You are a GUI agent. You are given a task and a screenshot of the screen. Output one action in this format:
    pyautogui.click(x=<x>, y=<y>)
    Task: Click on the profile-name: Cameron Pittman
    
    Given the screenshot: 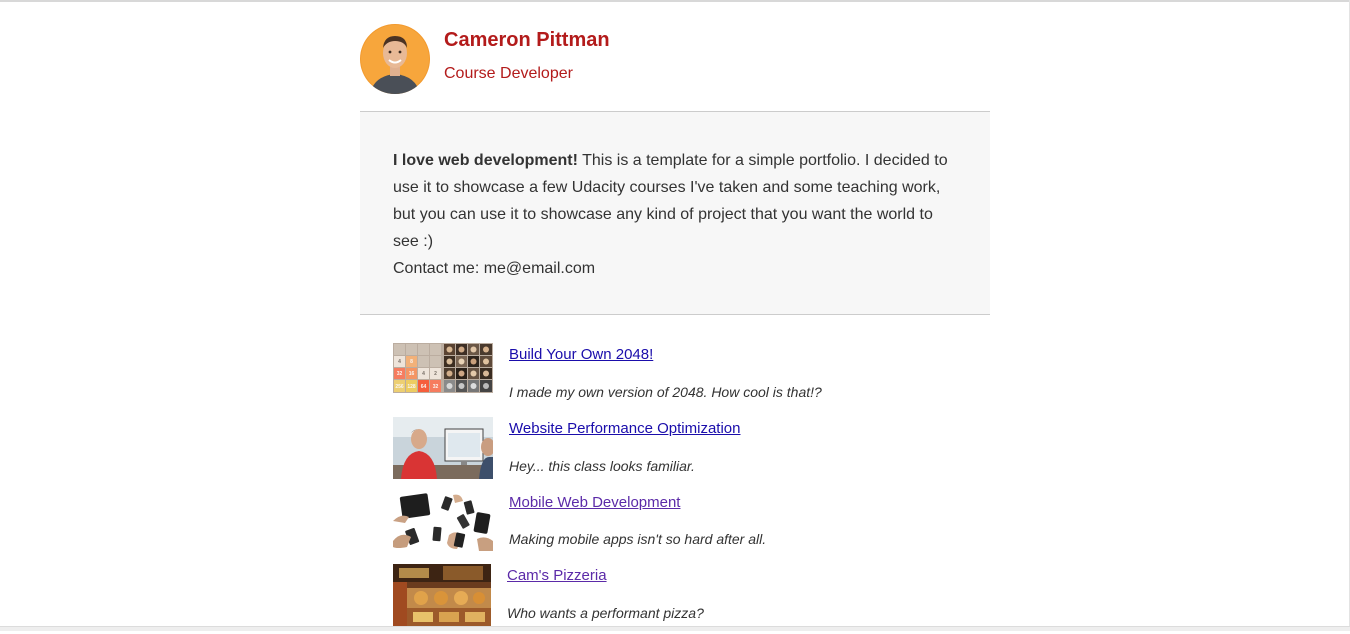 What is the action you would take?
    pyautogui.click(x=527, y=40)
    